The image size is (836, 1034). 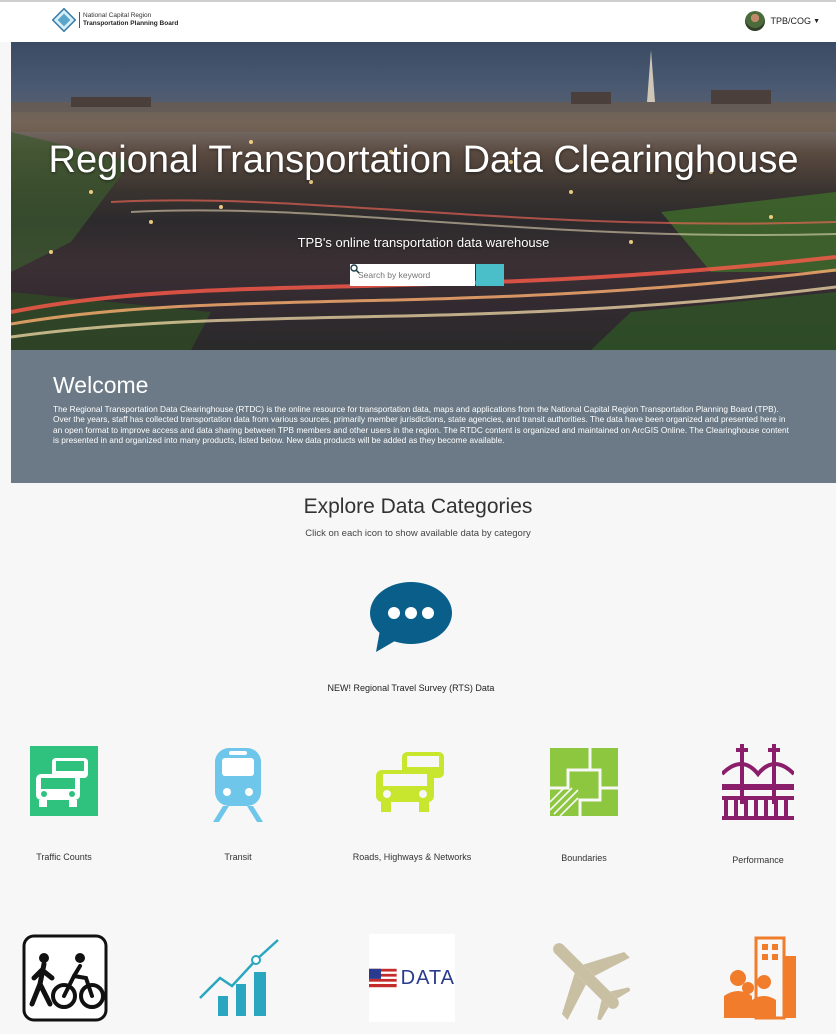 I want to click on census-data-icon: DATA, so click(x=412, y=978).